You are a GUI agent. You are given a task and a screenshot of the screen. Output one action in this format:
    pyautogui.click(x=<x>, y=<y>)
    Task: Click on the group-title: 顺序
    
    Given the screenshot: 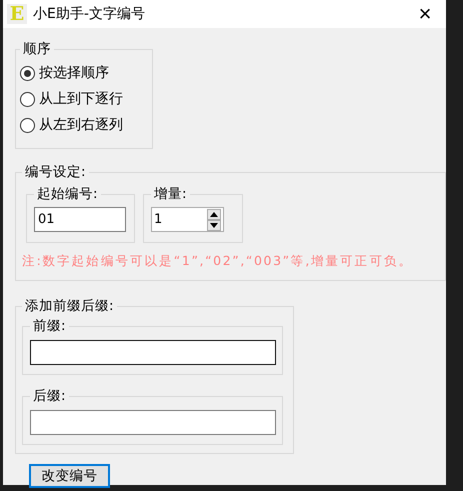 What is the action you would take?
    pyautogui.click(x=37, y=49)
    